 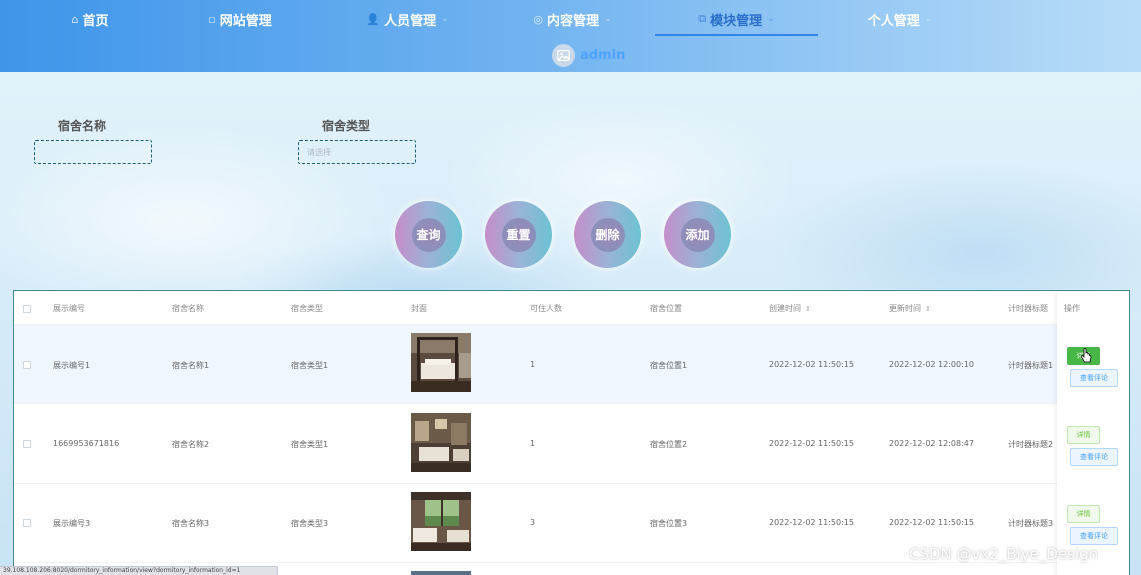 I want to click on grid-icon: ▫, so click(x=212, y=19).